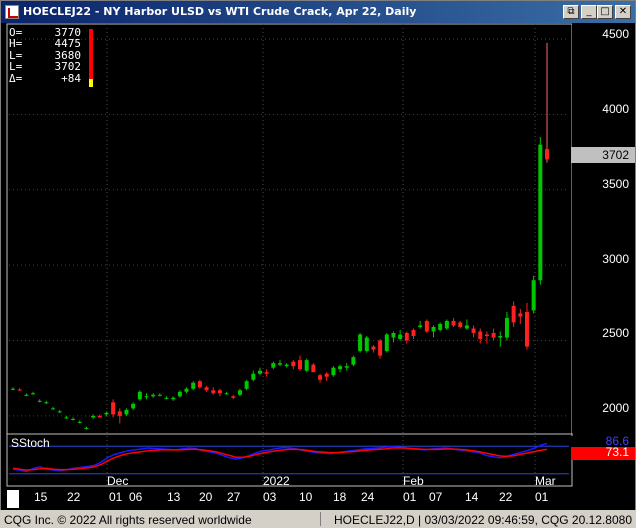 The image size is (636, 528). What do you see at coordinates (436, 497) in the screenshot?
I see `day-label: 07` at bounding box center [436, 497].